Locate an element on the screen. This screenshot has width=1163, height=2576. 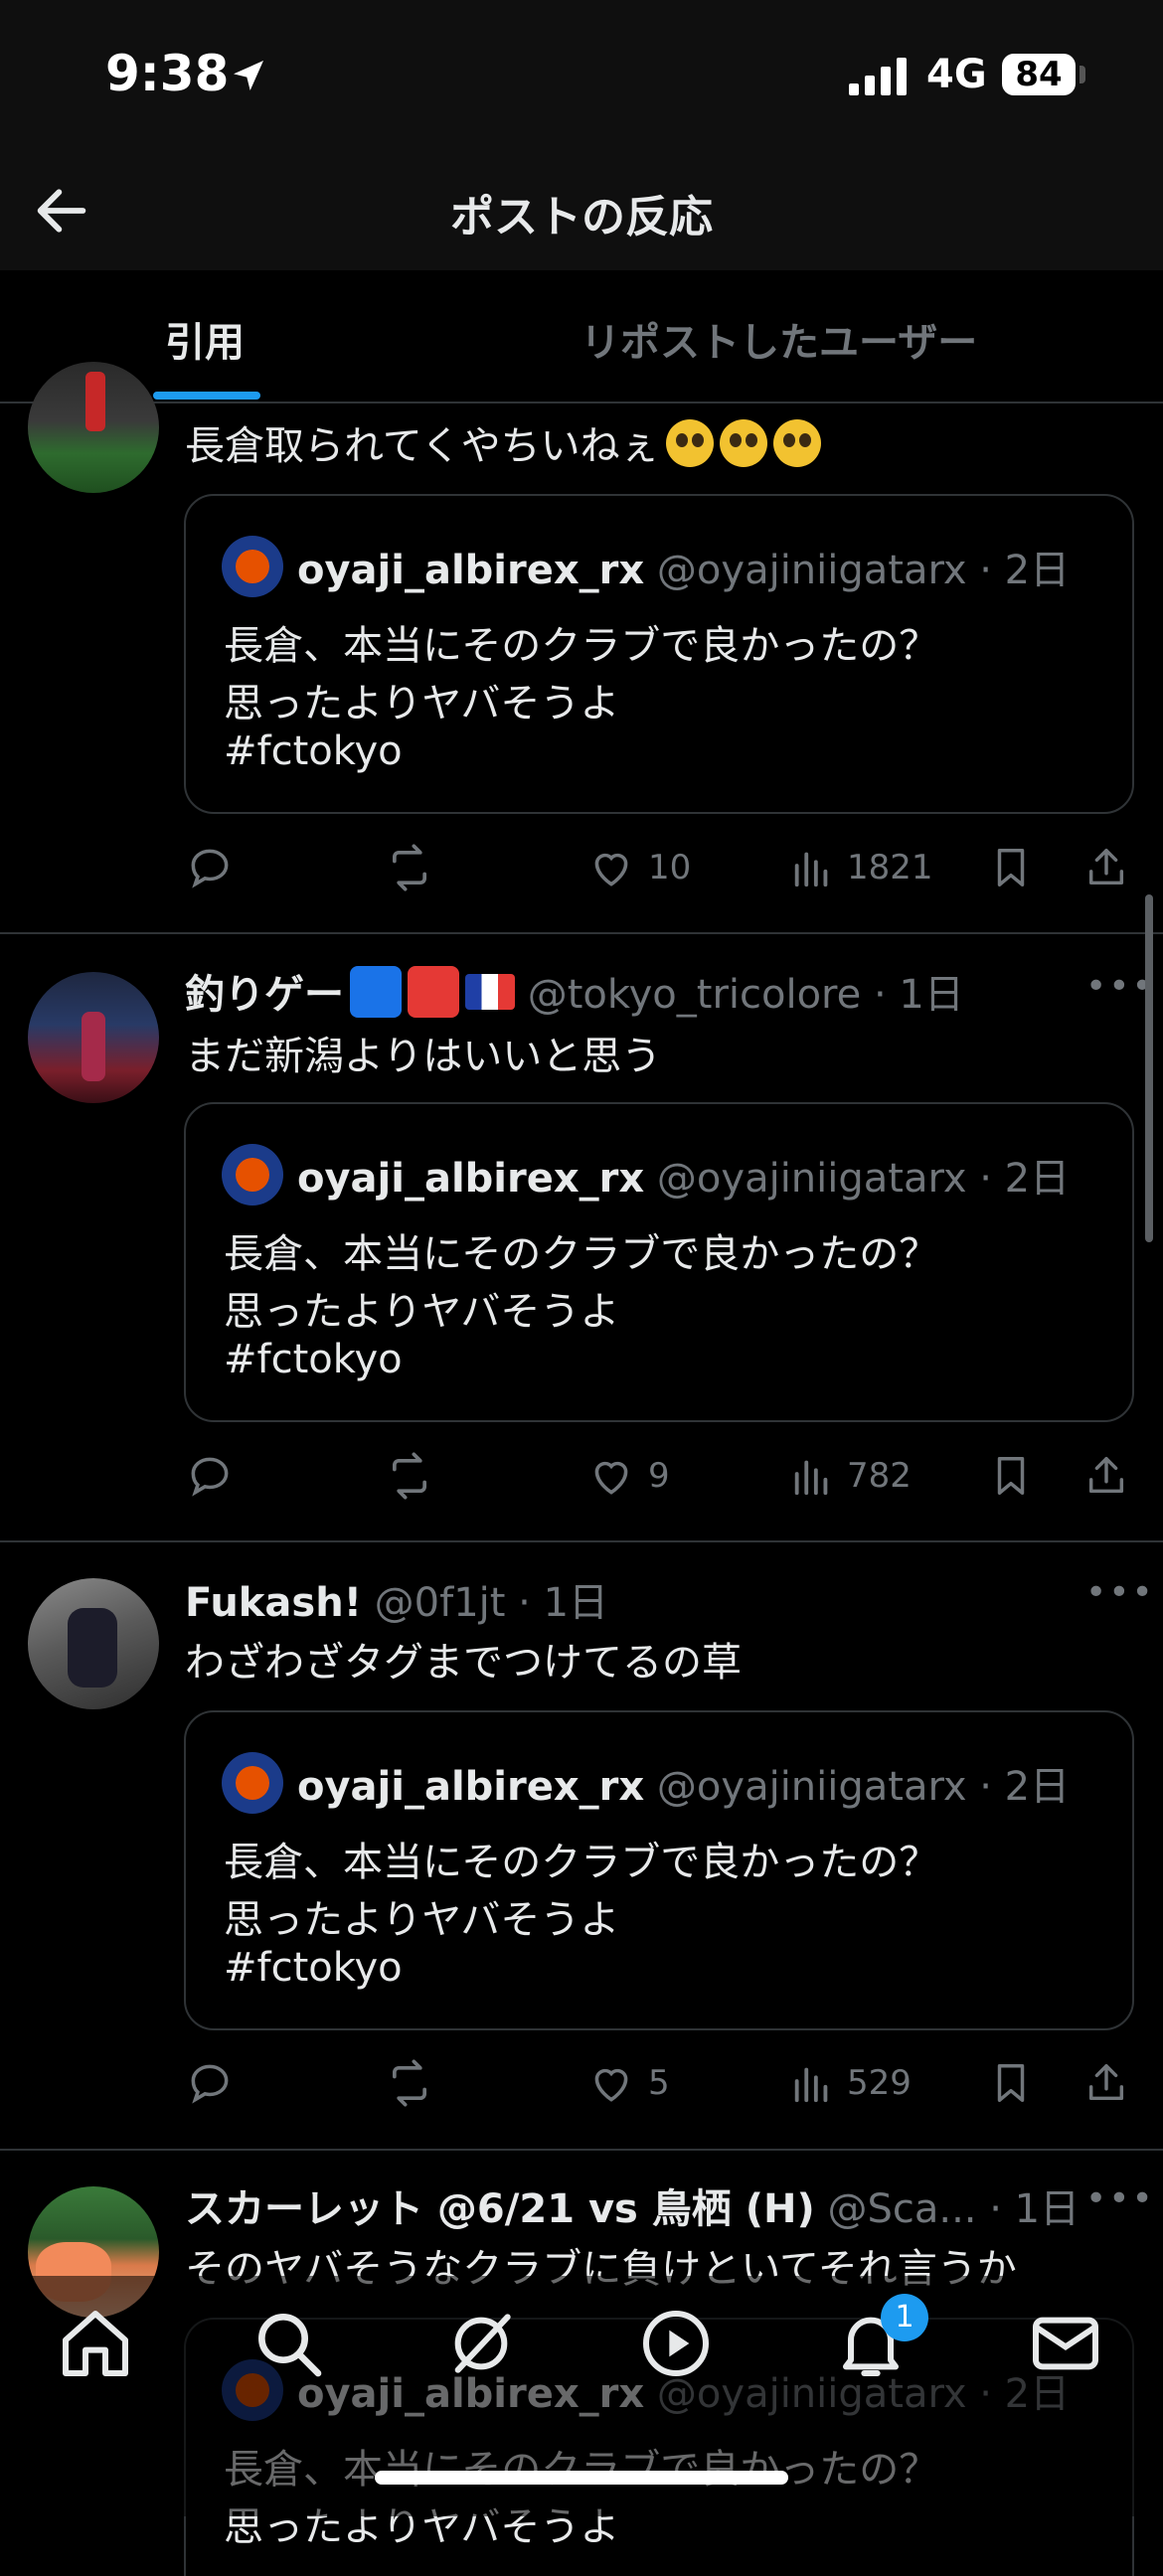
active-tab-indicator is located at coordinates (206, 396).